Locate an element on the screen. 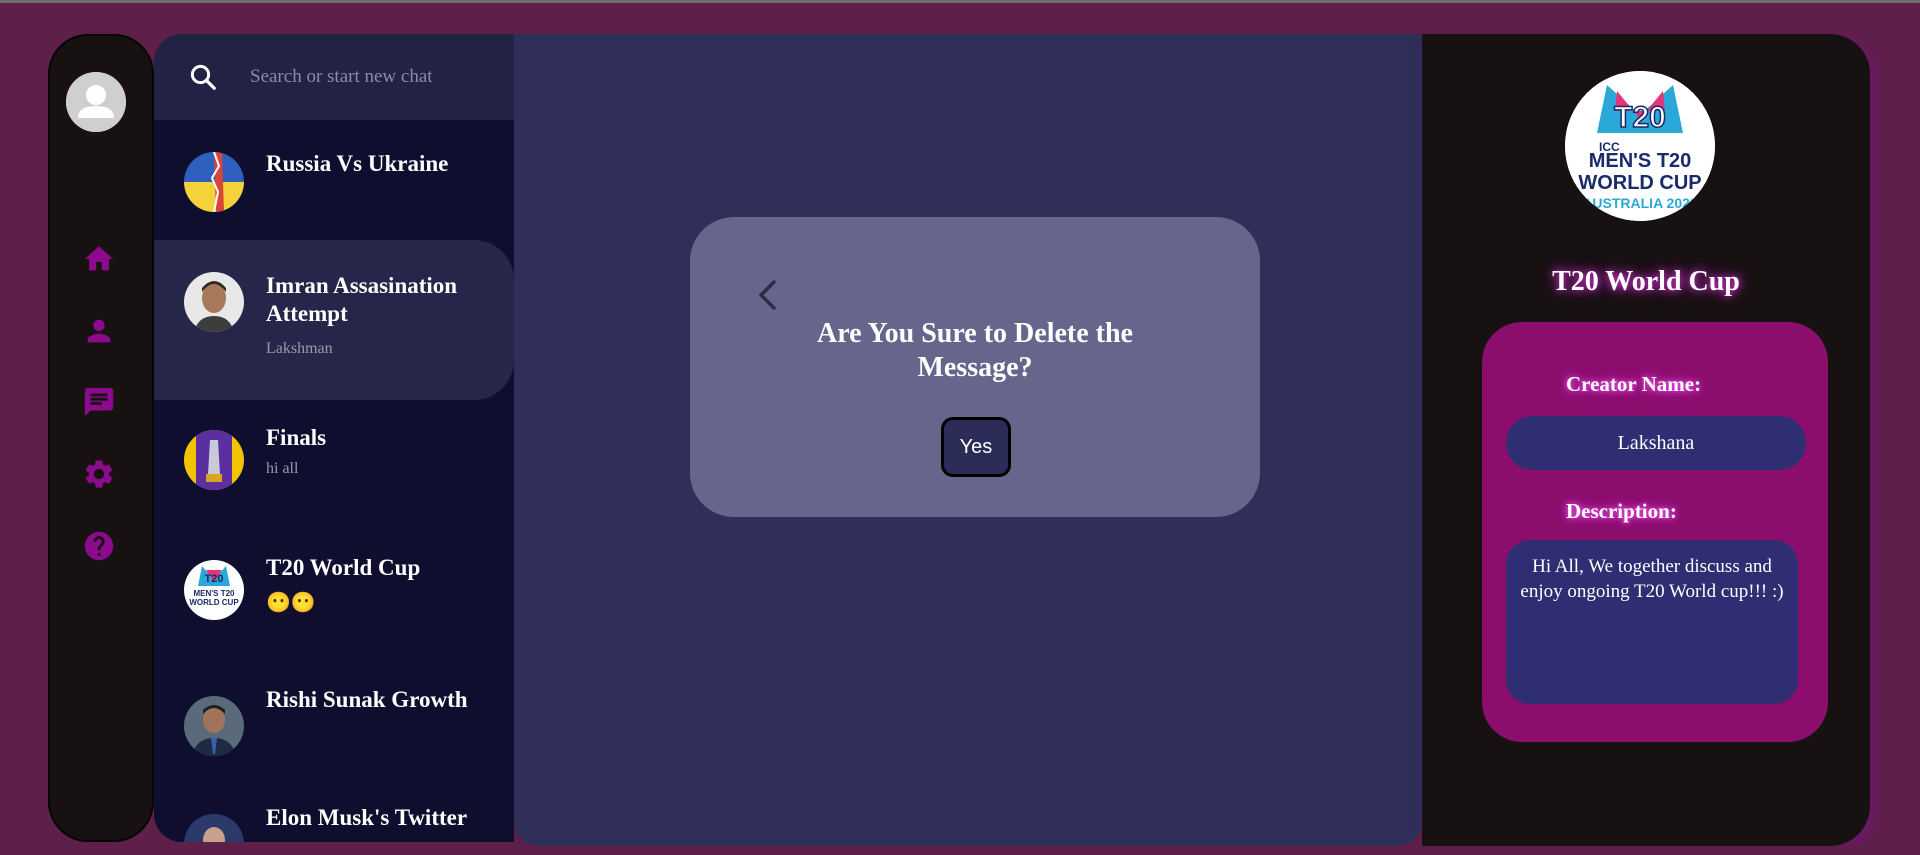 The width and height of the screenshot is (1920, 855). description-label: Description: is located at coordinates (1621, 511).